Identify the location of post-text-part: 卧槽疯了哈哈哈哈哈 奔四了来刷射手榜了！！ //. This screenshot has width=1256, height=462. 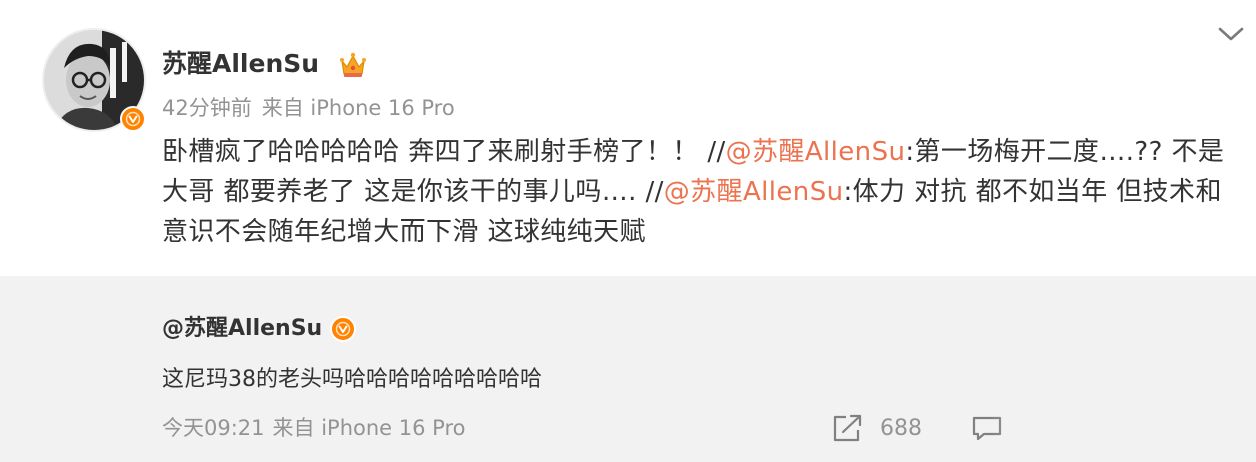
(444, 152).